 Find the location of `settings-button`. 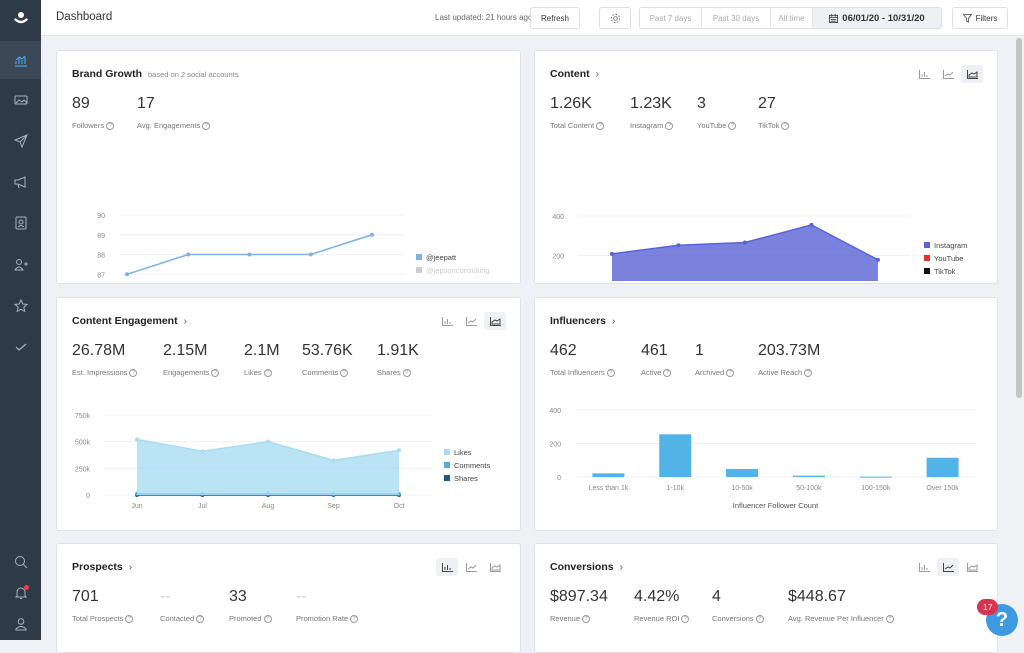

settings-button is located at coordinates (615, 18).